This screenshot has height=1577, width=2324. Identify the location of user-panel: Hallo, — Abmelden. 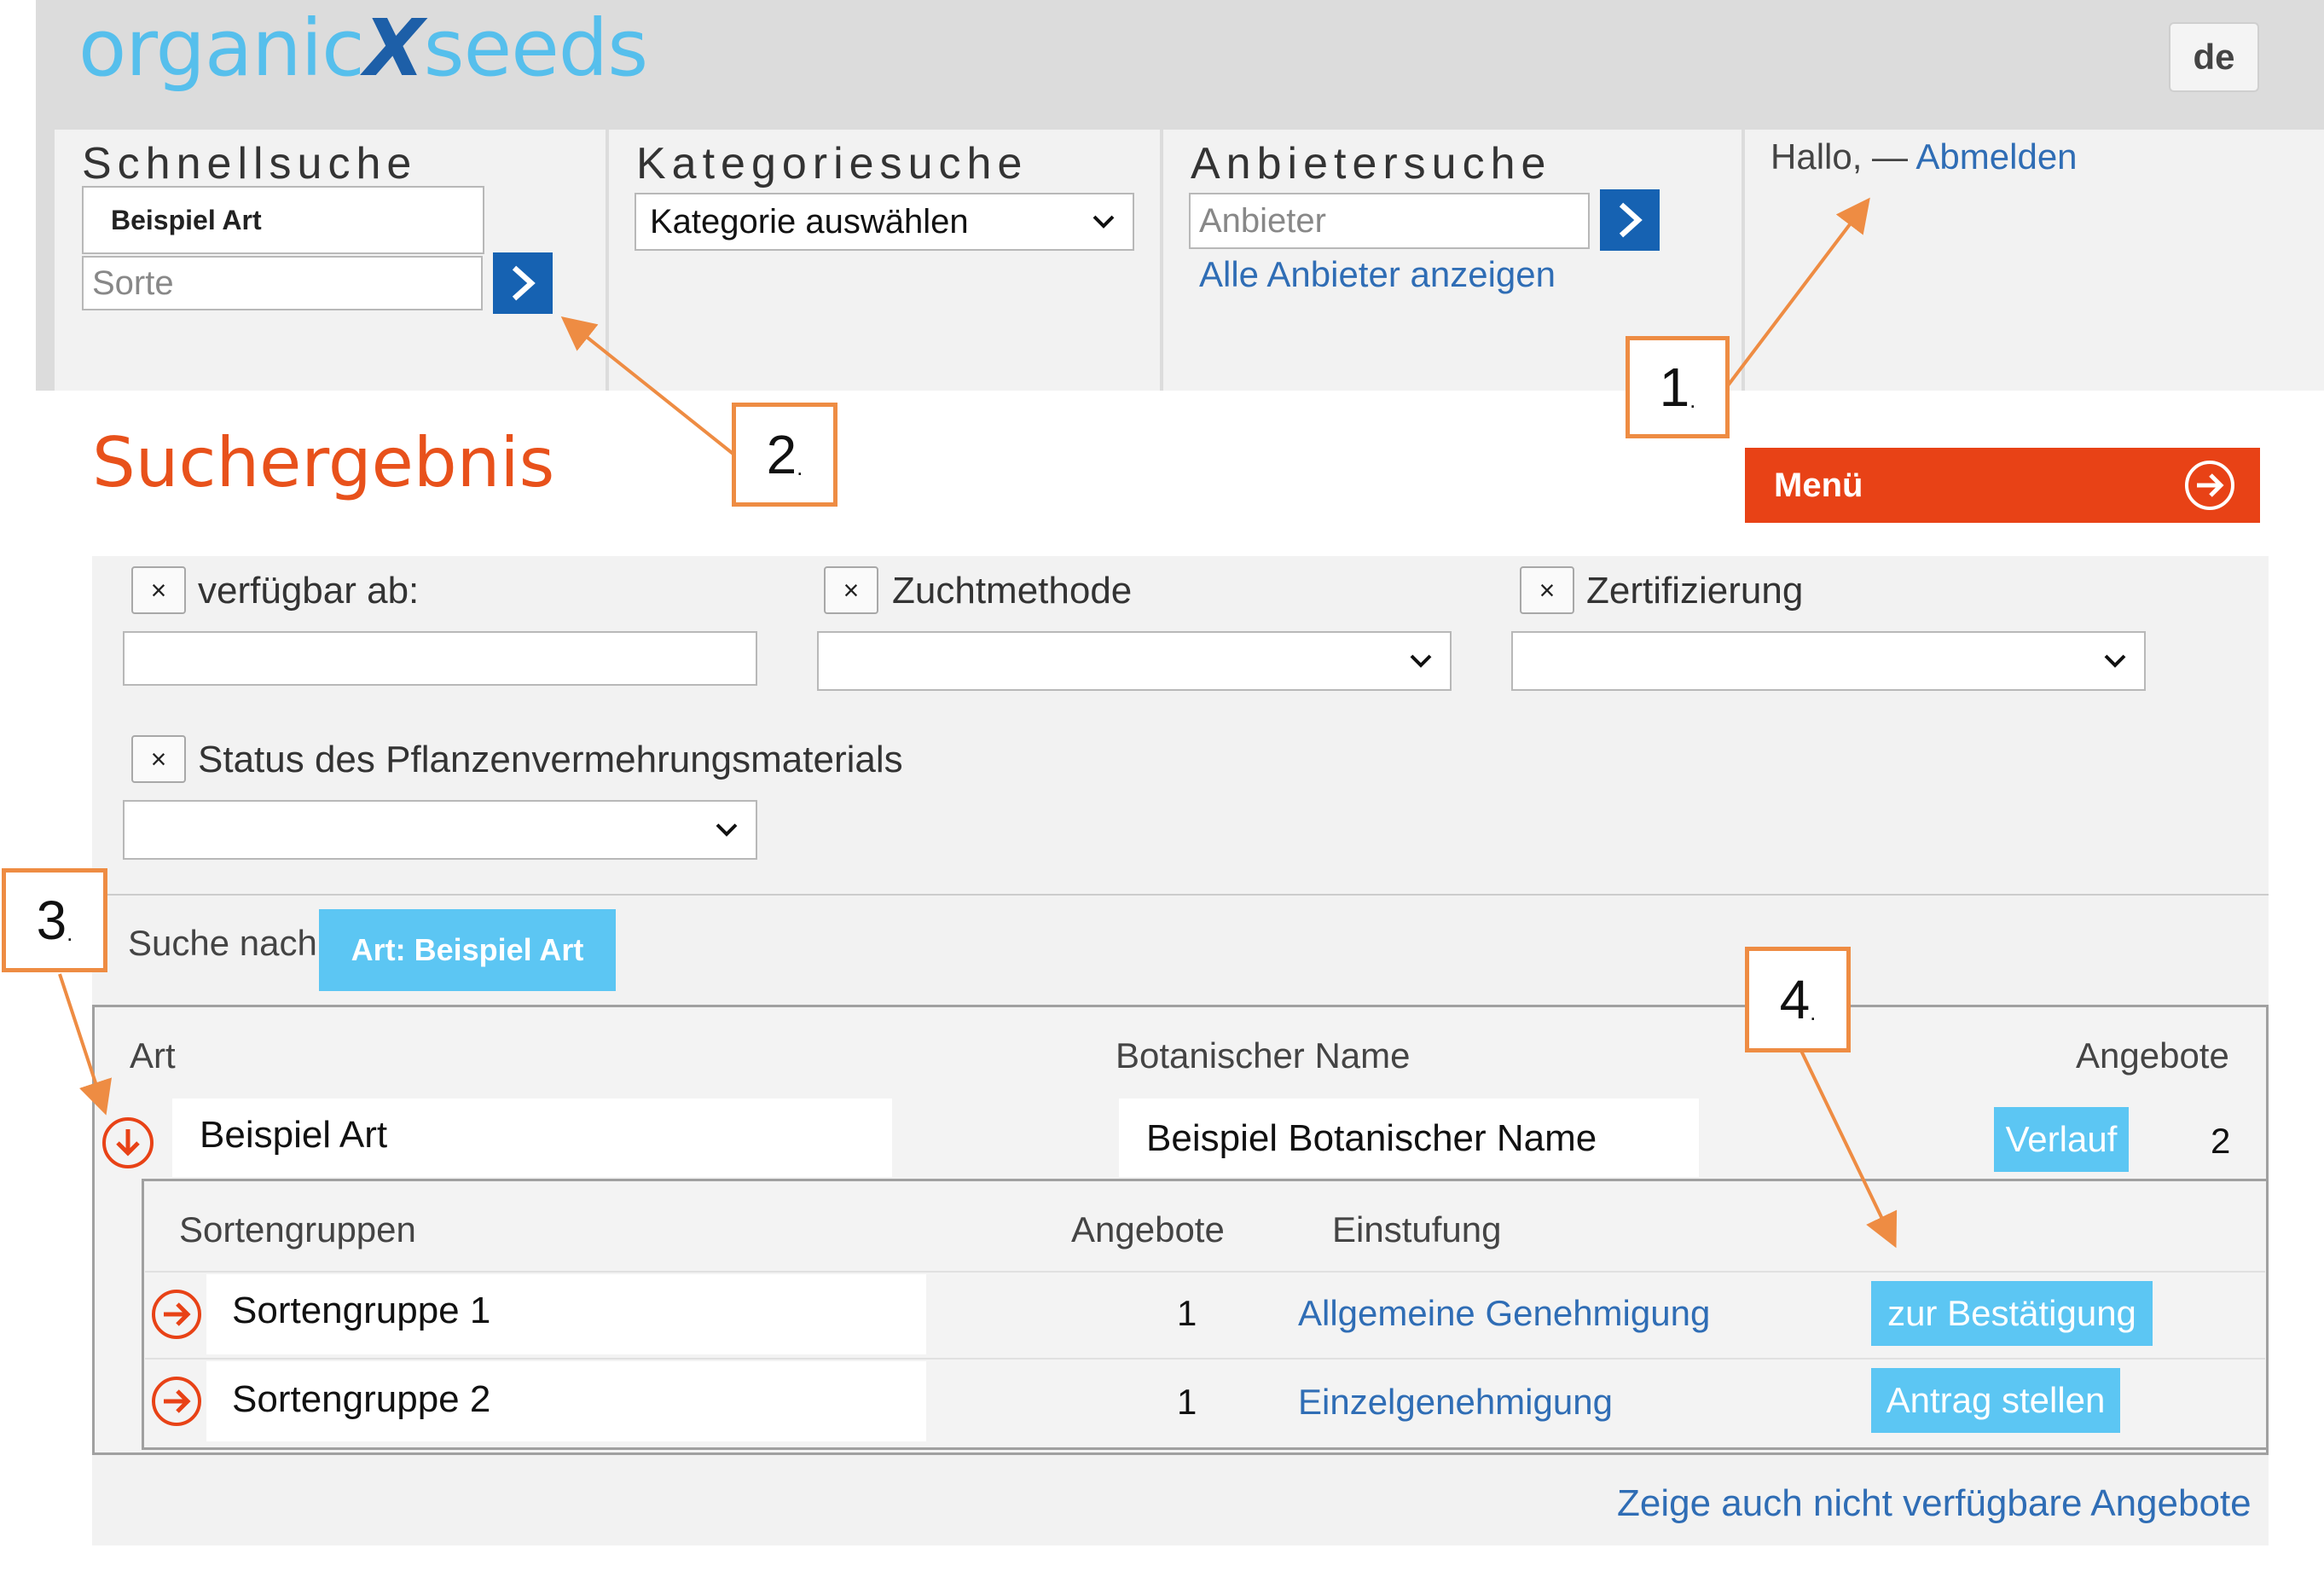
(2034, 260).